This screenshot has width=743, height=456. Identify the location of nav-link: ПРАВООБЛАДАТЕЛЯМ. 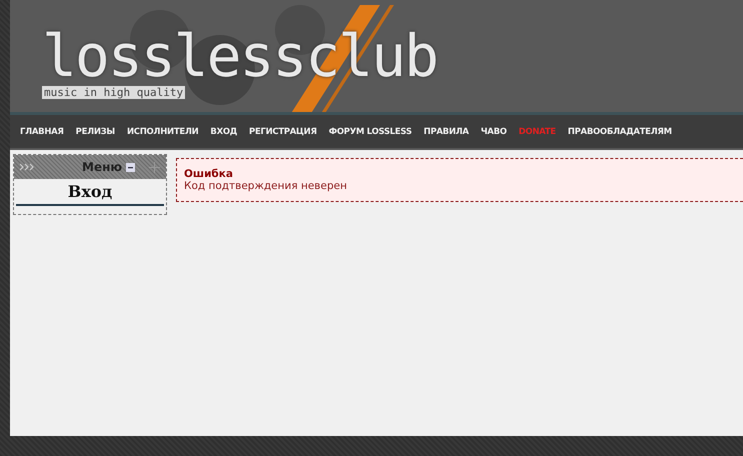
(620, 131).